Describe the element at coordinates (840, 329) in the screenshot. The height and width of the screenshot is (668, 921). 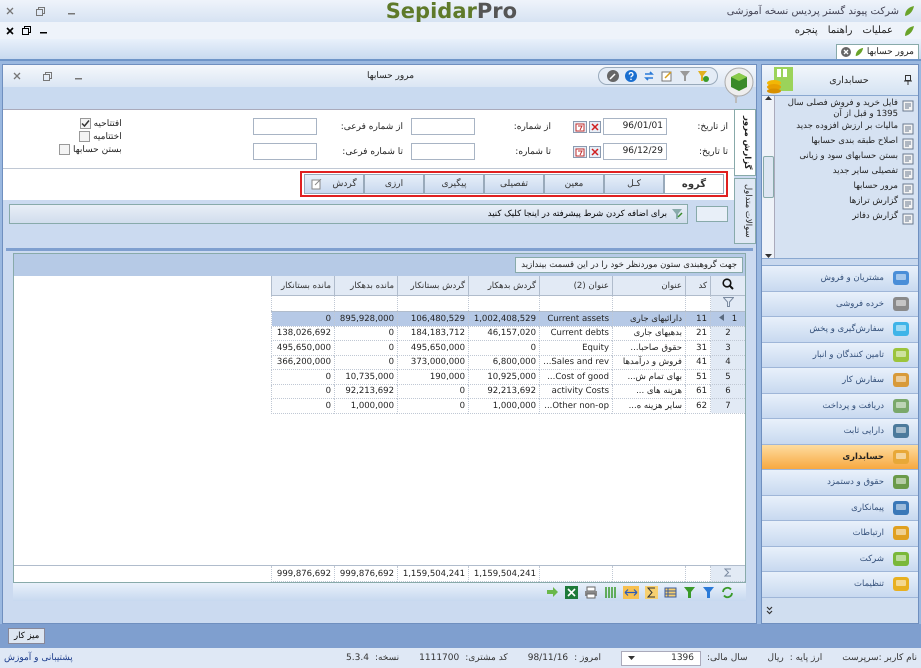
I see `module-button: سفارش‌گیری و پخش` at that location.